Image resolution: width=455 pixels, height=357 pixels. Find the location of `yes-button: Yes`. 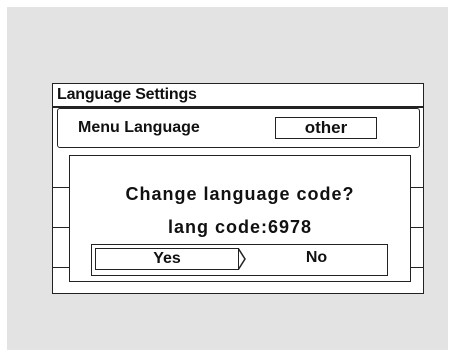

yes-button: Yes is located at coordinates (167, 259).